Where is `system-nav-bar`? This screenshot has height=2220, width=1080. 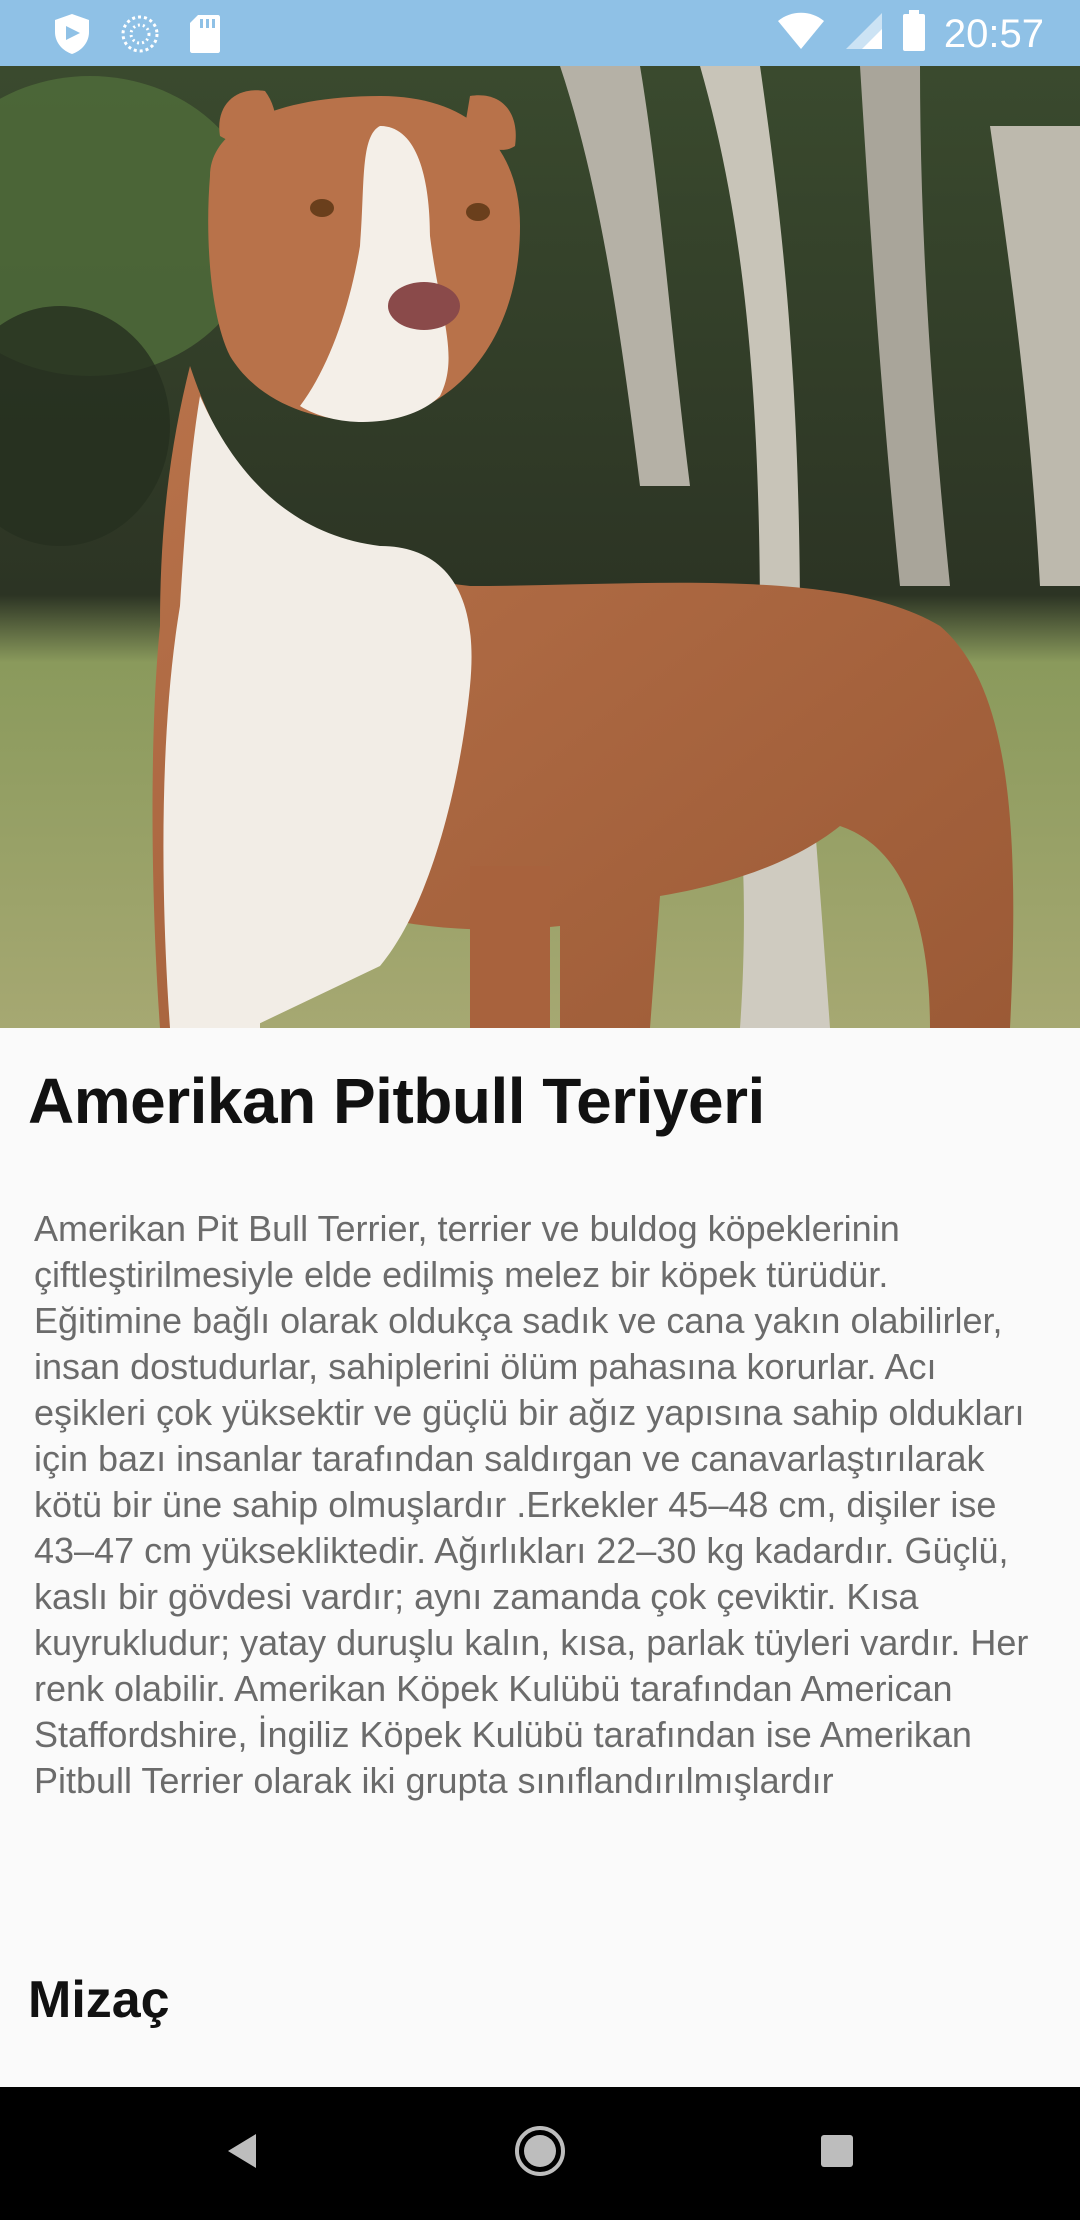
system-nav-bar is located at coordinates (540, 2153).